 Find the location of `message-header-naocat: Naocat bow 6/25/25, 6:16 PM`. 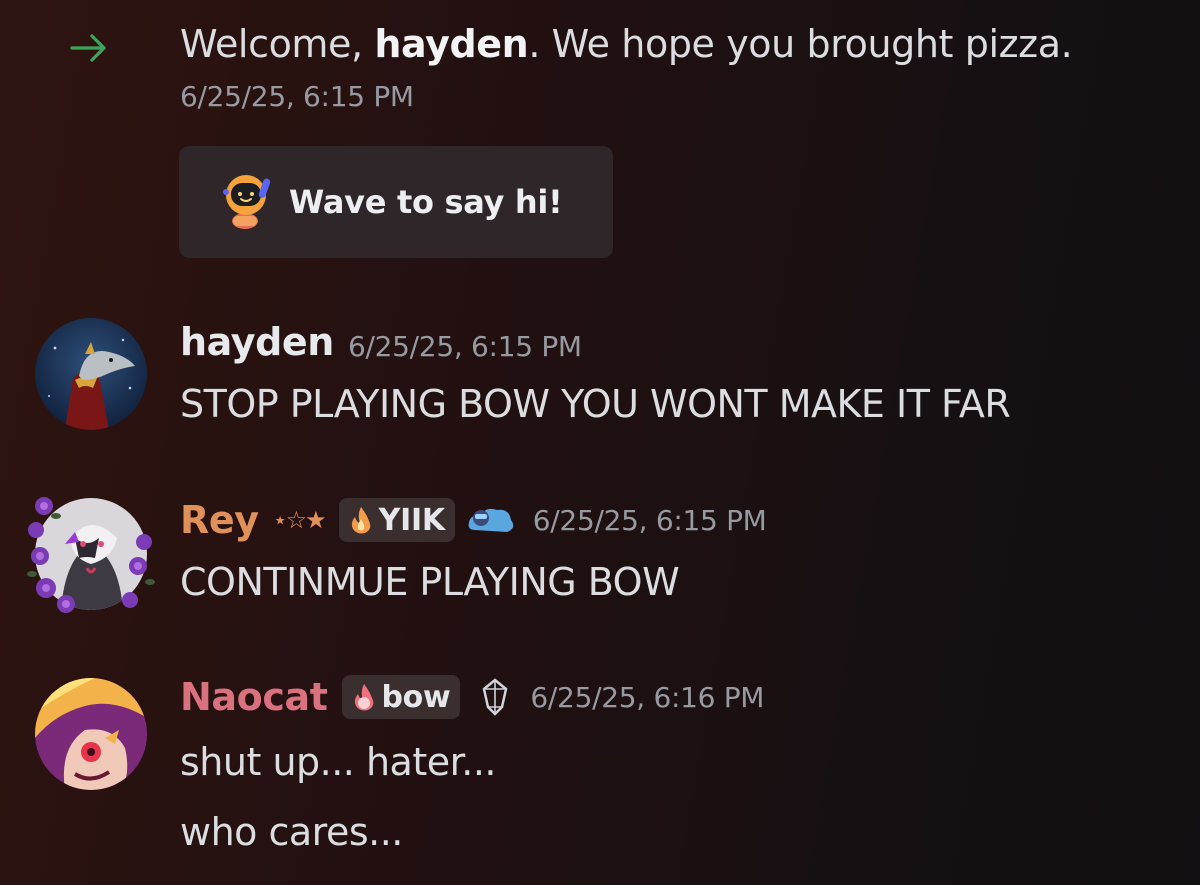

message-header-naocat: Naocat bow 6/25/25, 6:16 PM is located at coordinates (472, 697).